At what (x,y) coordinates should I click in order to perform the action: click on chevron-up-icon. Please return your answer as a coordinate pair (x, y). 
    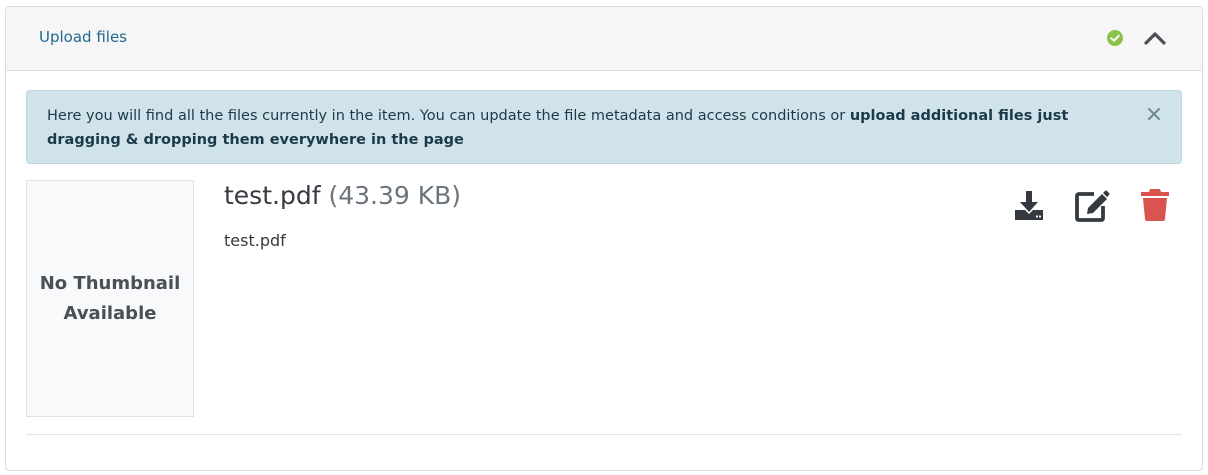
    Looking at the image, I should click on (1155, 38).